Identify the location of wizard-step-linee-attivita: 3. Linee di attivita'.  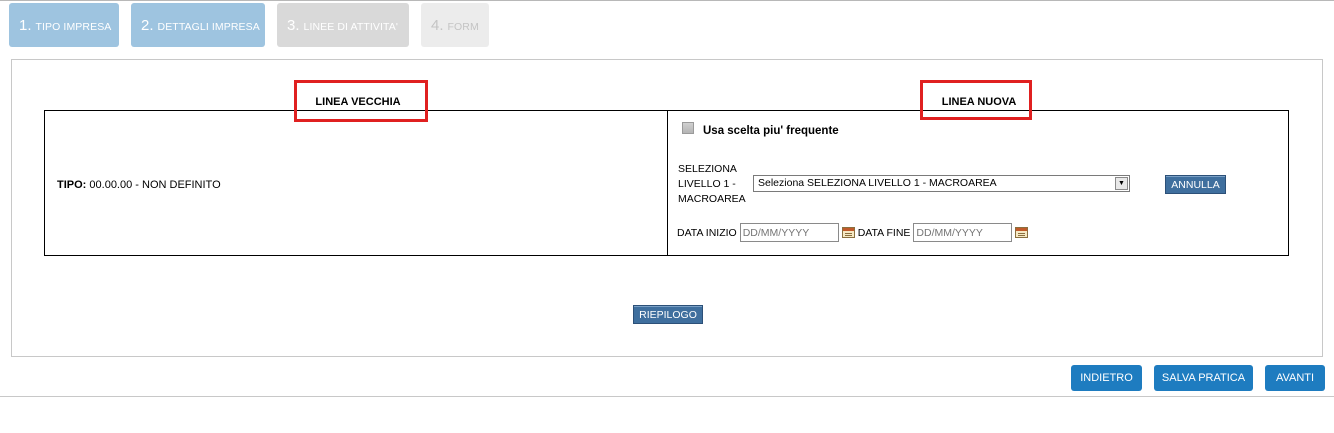
(343, 25).